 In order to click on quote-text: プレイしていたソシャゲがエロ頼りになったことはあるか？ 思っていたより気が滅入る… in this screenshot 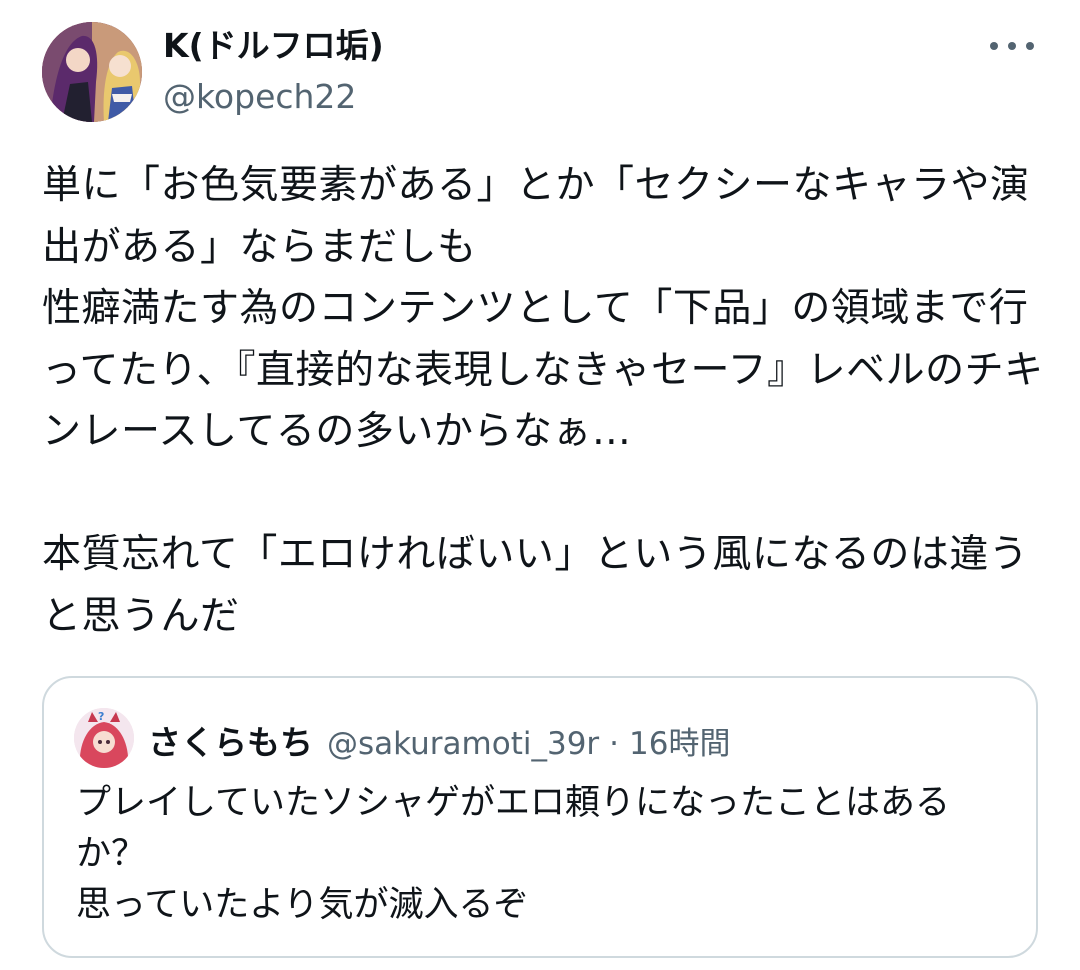, I will do `click(513, 854)`.